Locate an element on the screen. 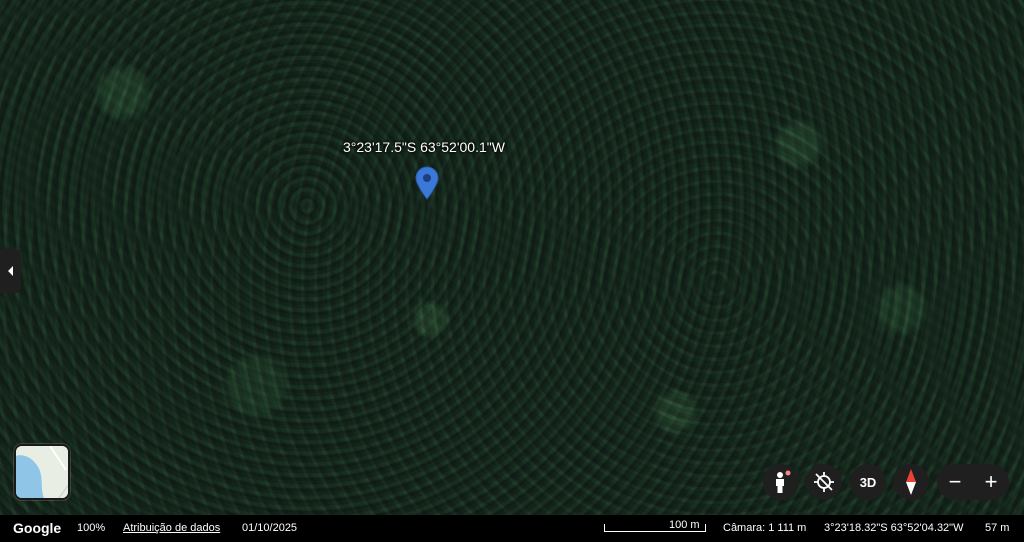 Image resolution: width=1024 pixels, height=542 pixels. recenter-button is located at coordinates (824, 482).